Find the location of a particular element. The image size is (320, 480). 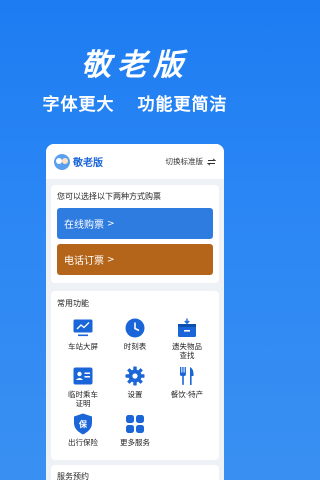

ticket-card: 您可以选择以下两种方式购票 在线购票 > 电话订票 > is located at coordinates (135, 234).